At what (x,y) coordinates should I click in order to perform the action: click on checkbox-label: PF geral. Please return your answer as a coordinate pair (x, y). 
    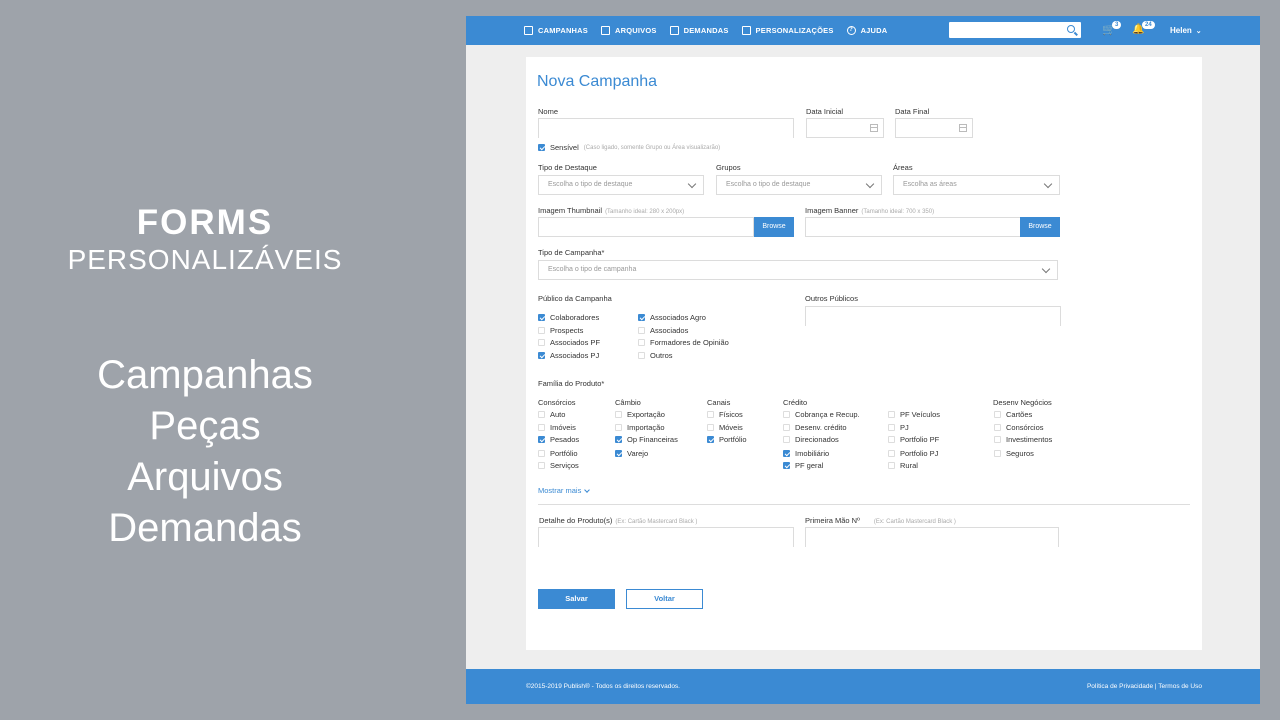
    Looking at the image, I should click on (809, 465).